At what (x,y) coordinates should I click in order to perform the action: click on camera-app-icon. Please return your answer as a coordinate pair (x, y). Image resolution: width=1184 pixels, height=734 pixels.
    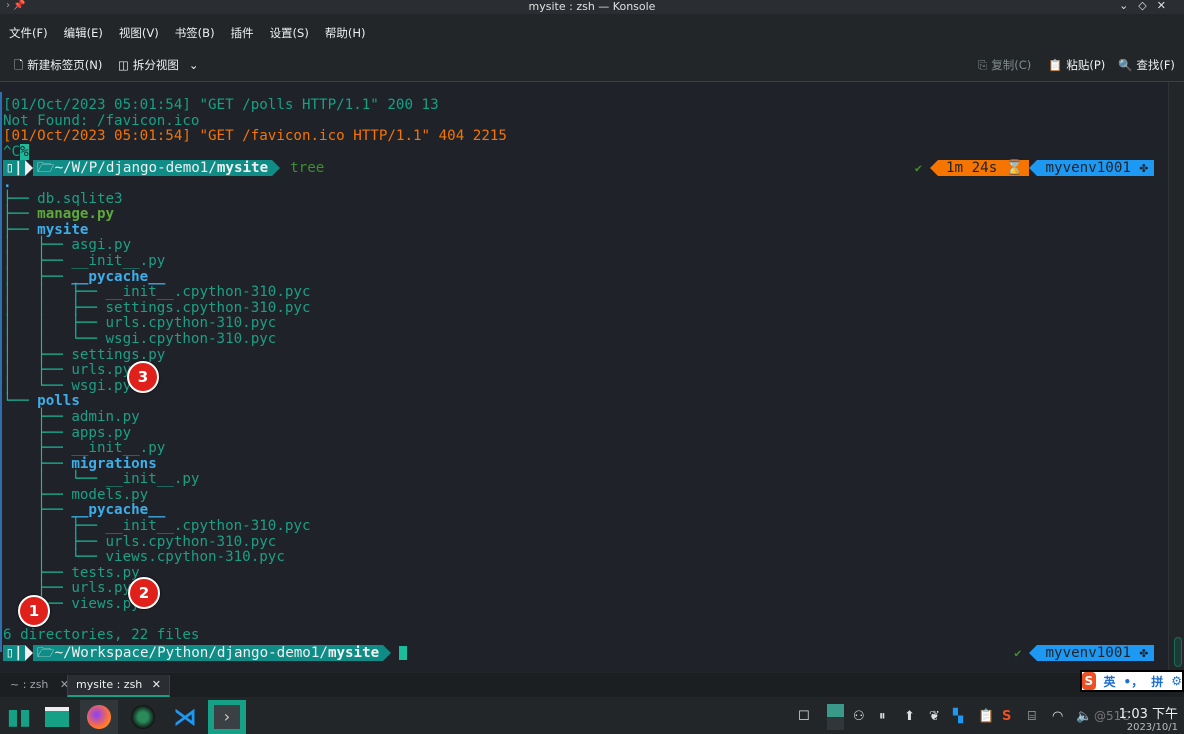
    Looking at the image, I should click on (143, 717).